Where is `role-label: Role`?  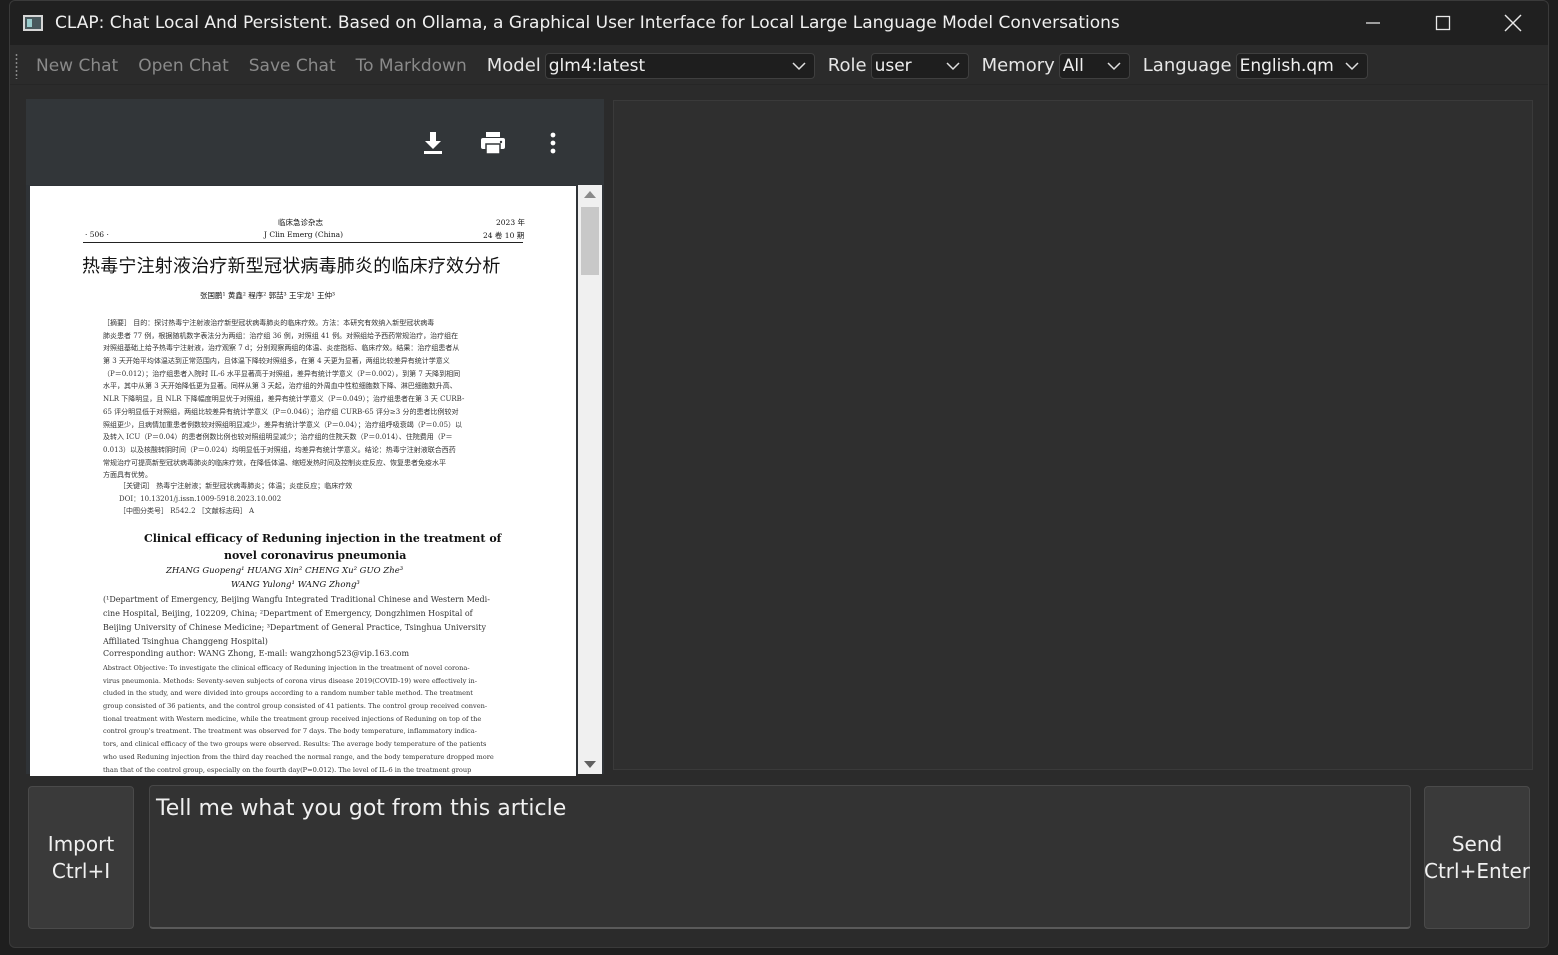 role-label: Role is located at coordinates (847, 65).